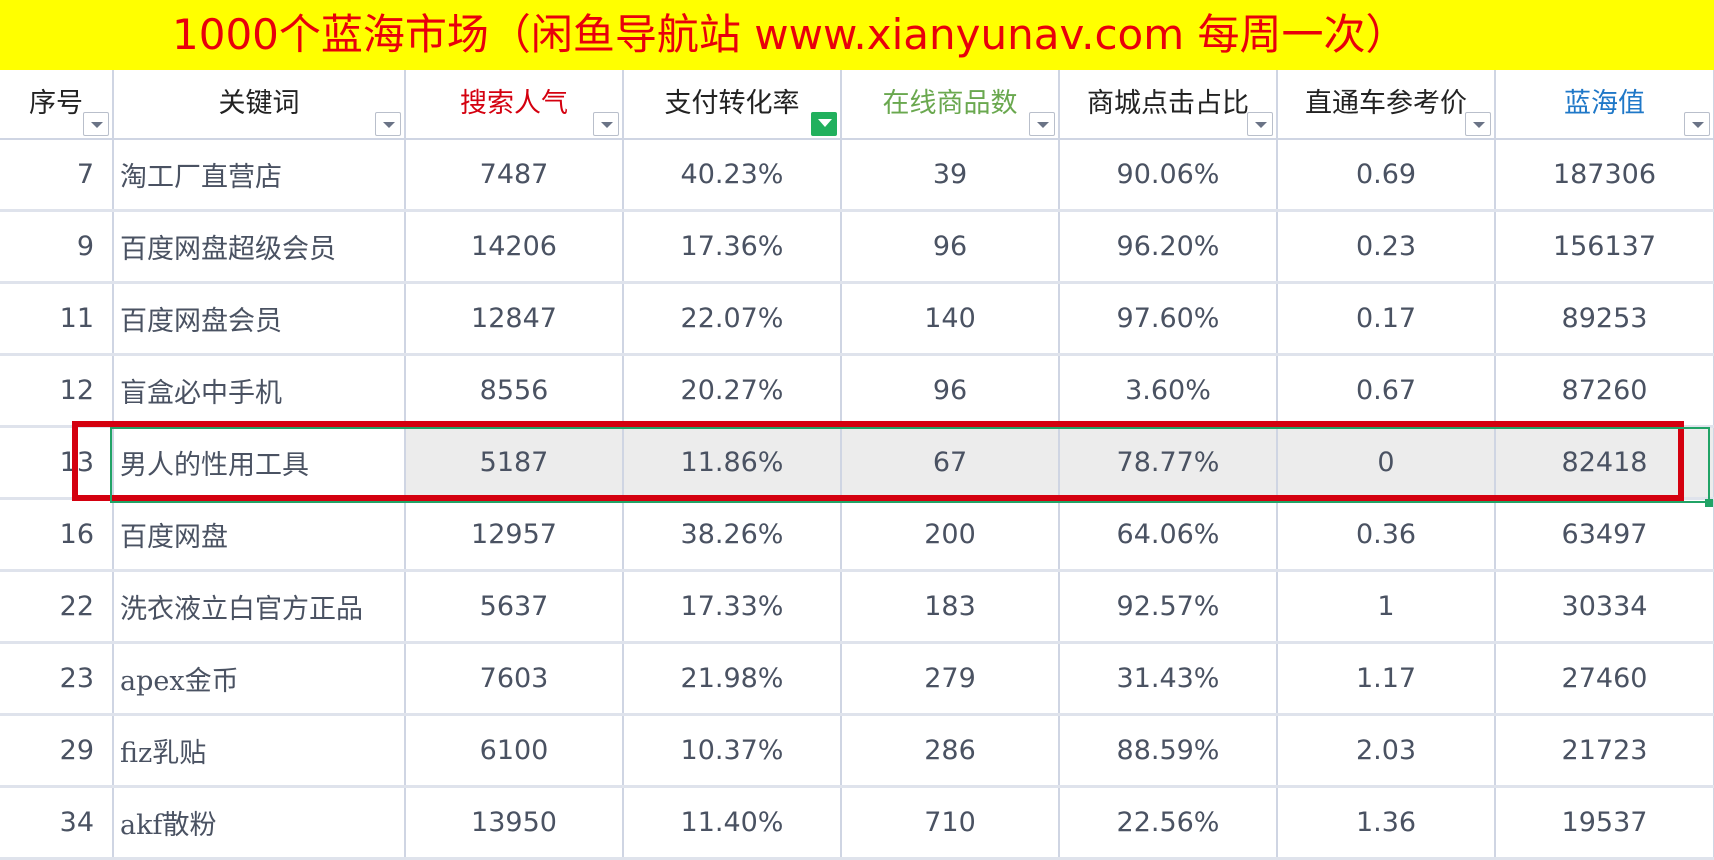  What do you see at coordinates (1386, 535) in the screenshot?
I see `cell-ztc-price: 0.36` at bounding box center [1386, 535].